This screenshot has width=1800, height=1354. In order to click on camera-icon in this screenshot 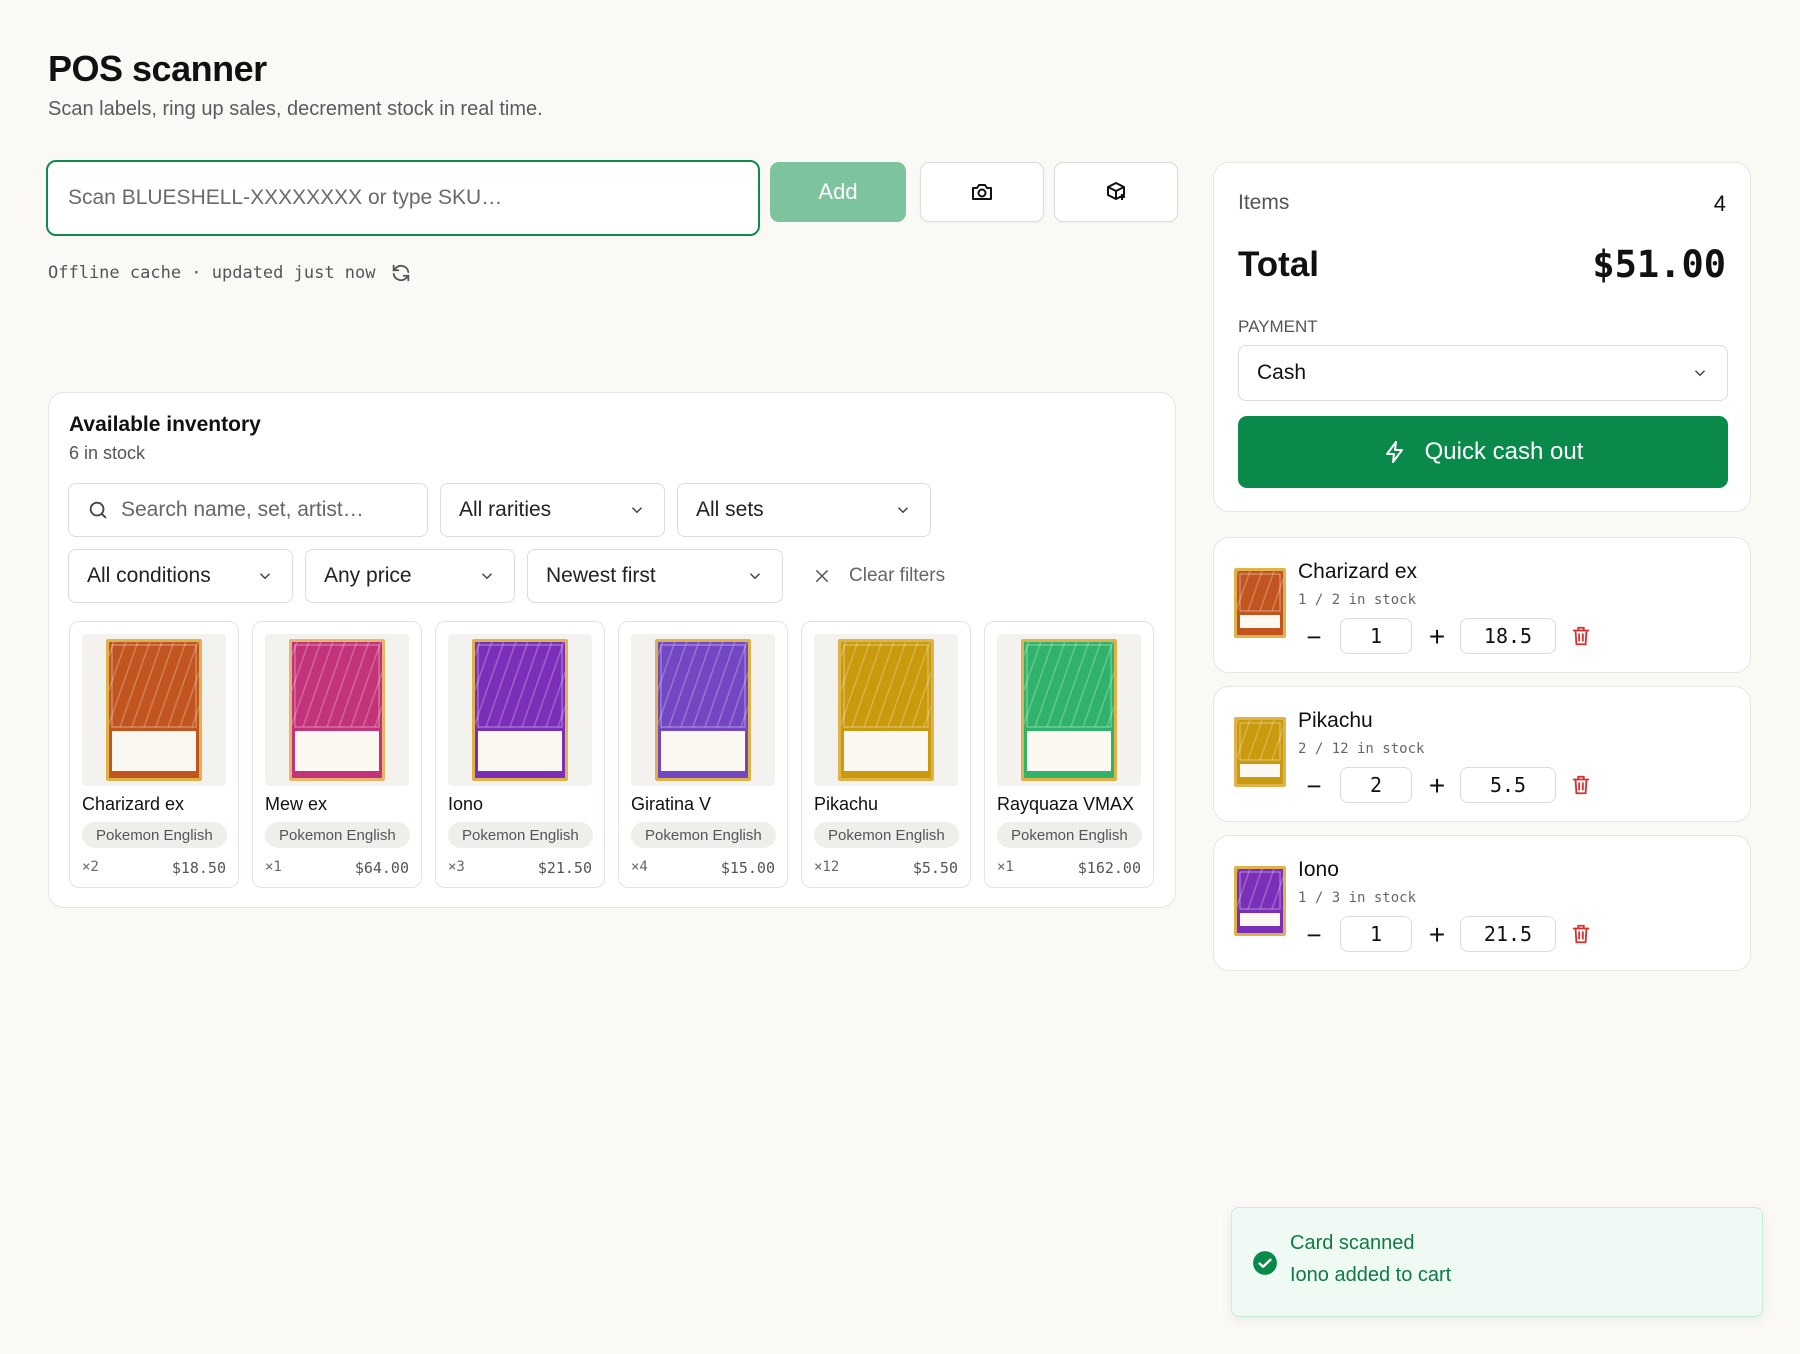, I will do `click(982, 192)`.